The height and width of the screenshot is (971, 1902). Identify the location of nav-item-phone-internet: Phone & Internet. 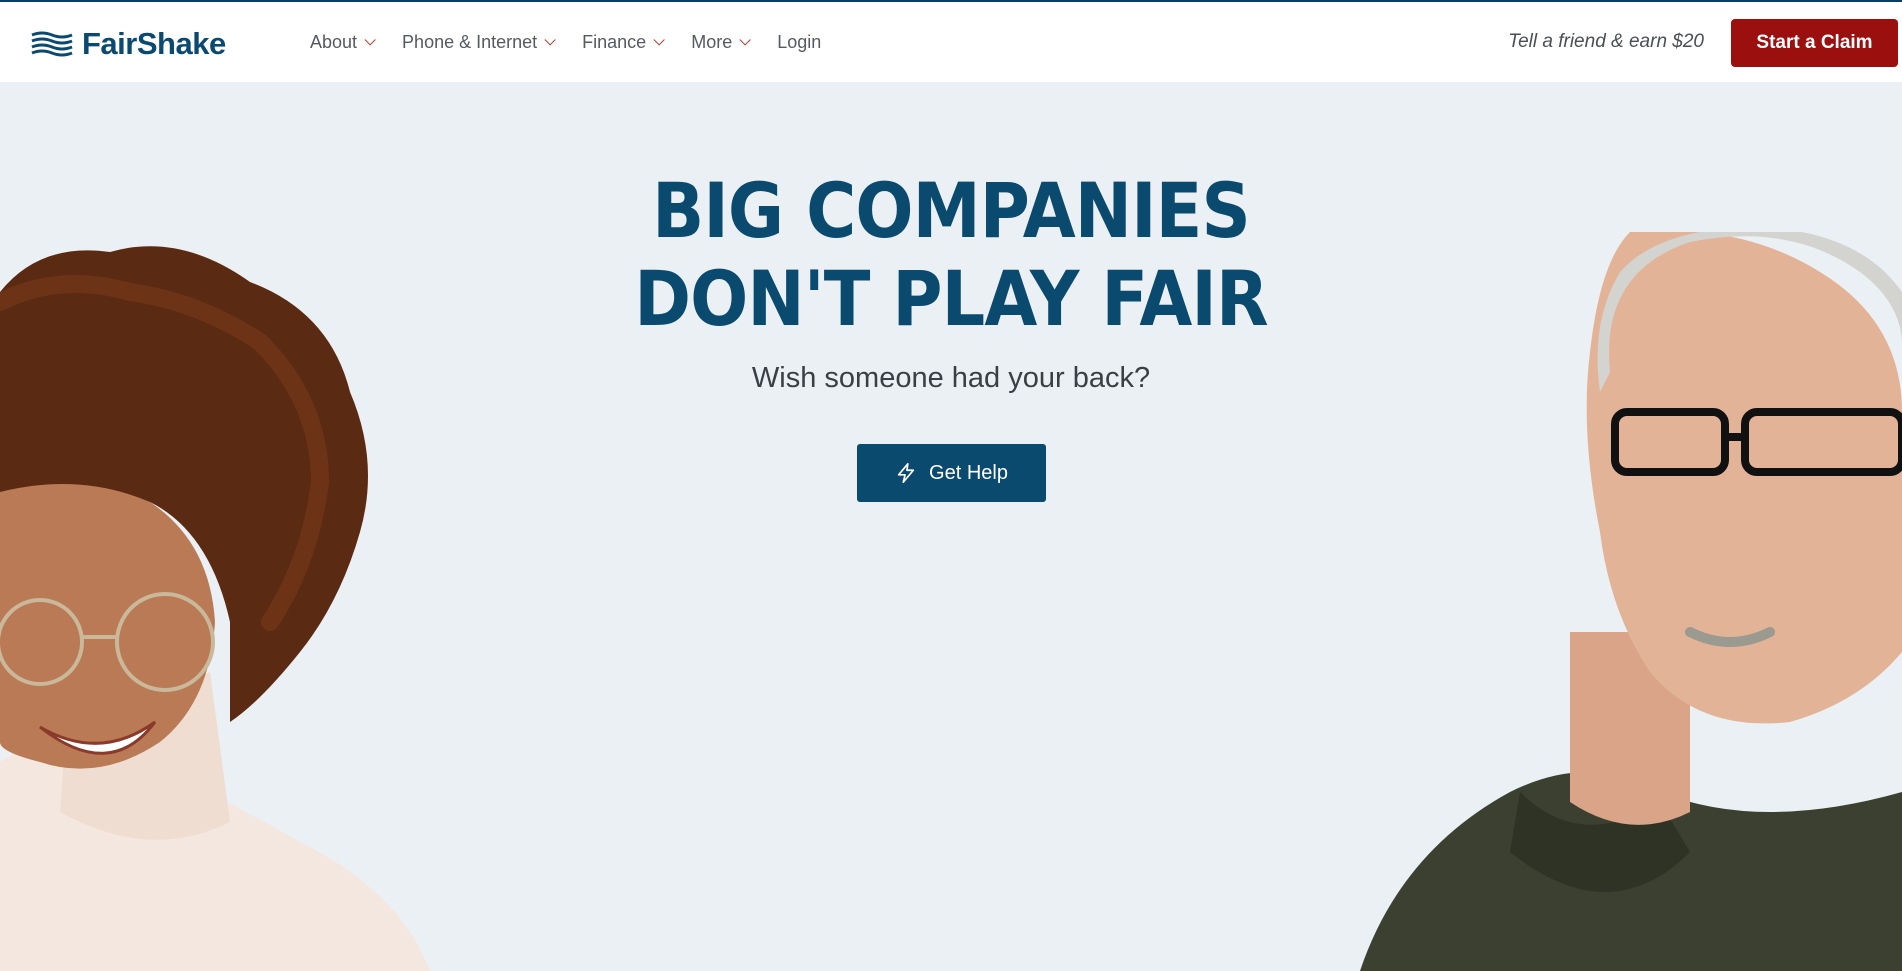
(479, 42).